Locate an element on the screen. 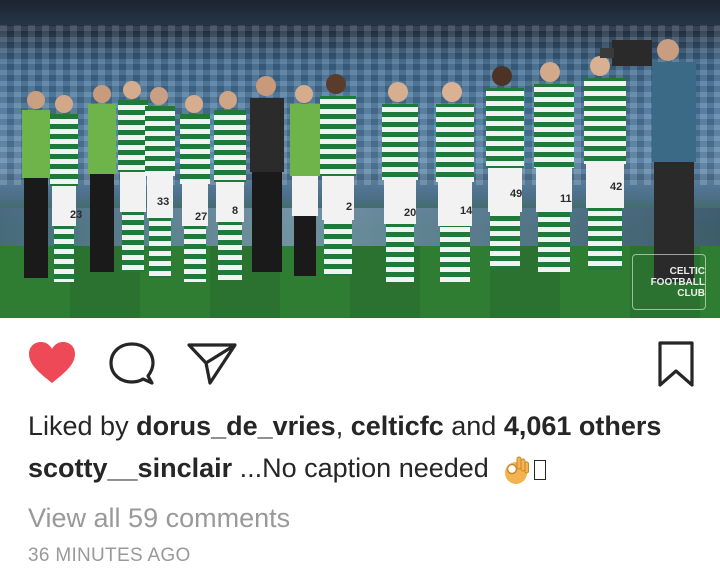 This screenshot has height=581, width=720. heart-filled-icon is located at coordinates (52, 363).